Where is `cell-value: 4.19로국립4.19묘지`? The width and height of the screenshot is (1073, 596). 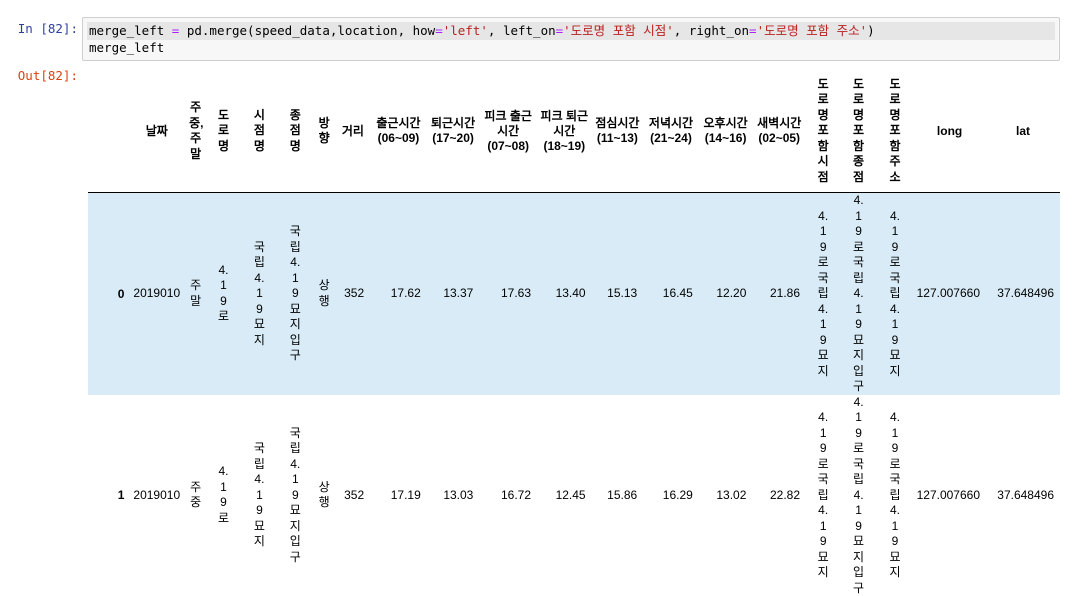 cell-value: 4.19로국립4.19묘지 is located at coordinates (823, 495).